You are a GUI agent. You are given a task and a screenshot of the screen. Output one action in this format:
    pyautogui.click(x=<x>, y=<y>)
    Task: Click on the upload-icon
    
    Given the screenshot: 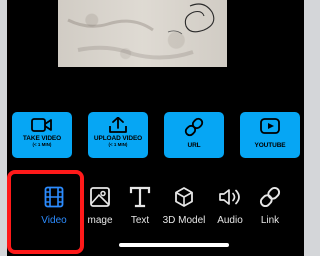 What is the action you would take?
    pyautogui.click(x=118, y=125)
    